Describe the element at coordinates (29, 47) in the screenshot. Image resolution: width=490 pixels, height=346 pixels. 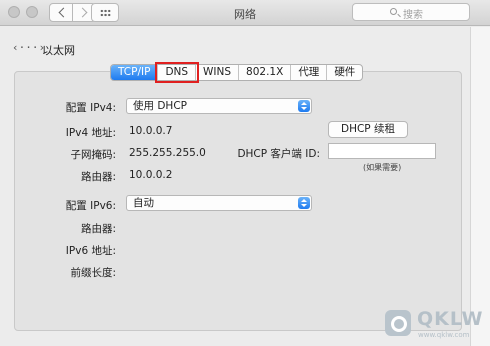
I see `ethernet-arrows-icon: ‹···›` at that location.